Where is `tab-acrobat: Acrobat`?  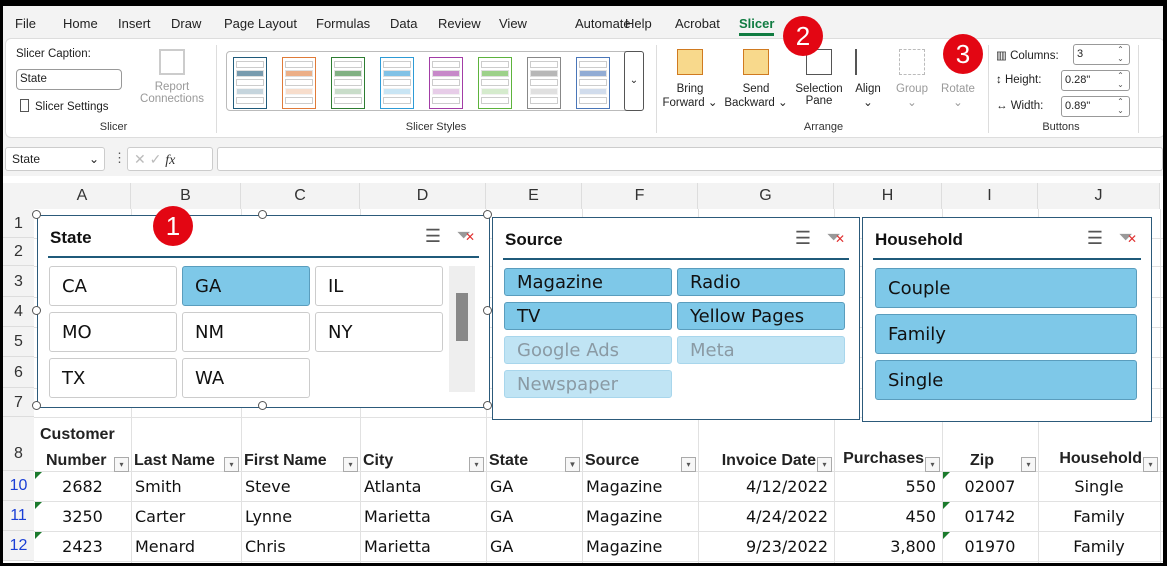
tab-acrobat: Acrobat is located at coordinates (697, 23).